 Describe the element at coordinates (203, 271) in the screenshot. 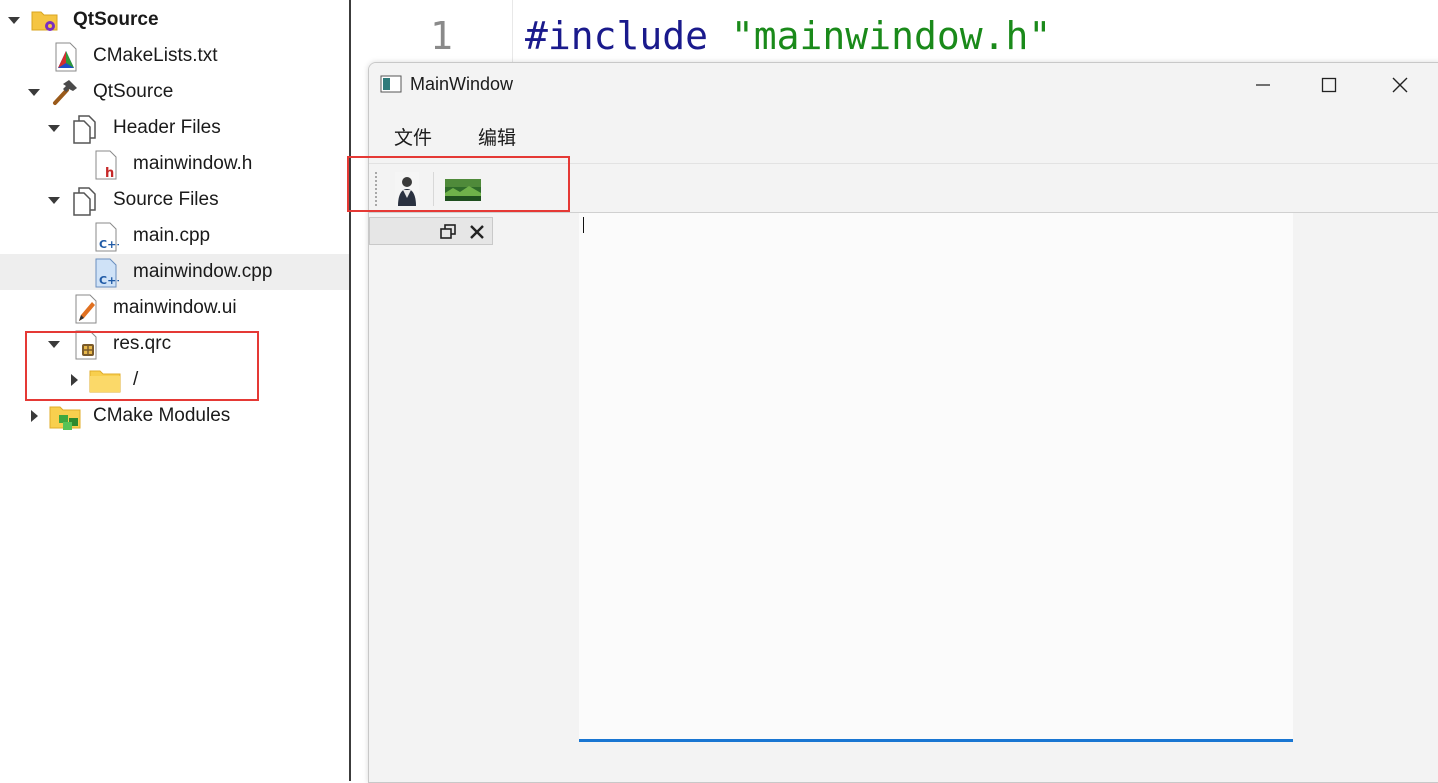

I see `tree-item-label: mainwindow.cpp` at that location.